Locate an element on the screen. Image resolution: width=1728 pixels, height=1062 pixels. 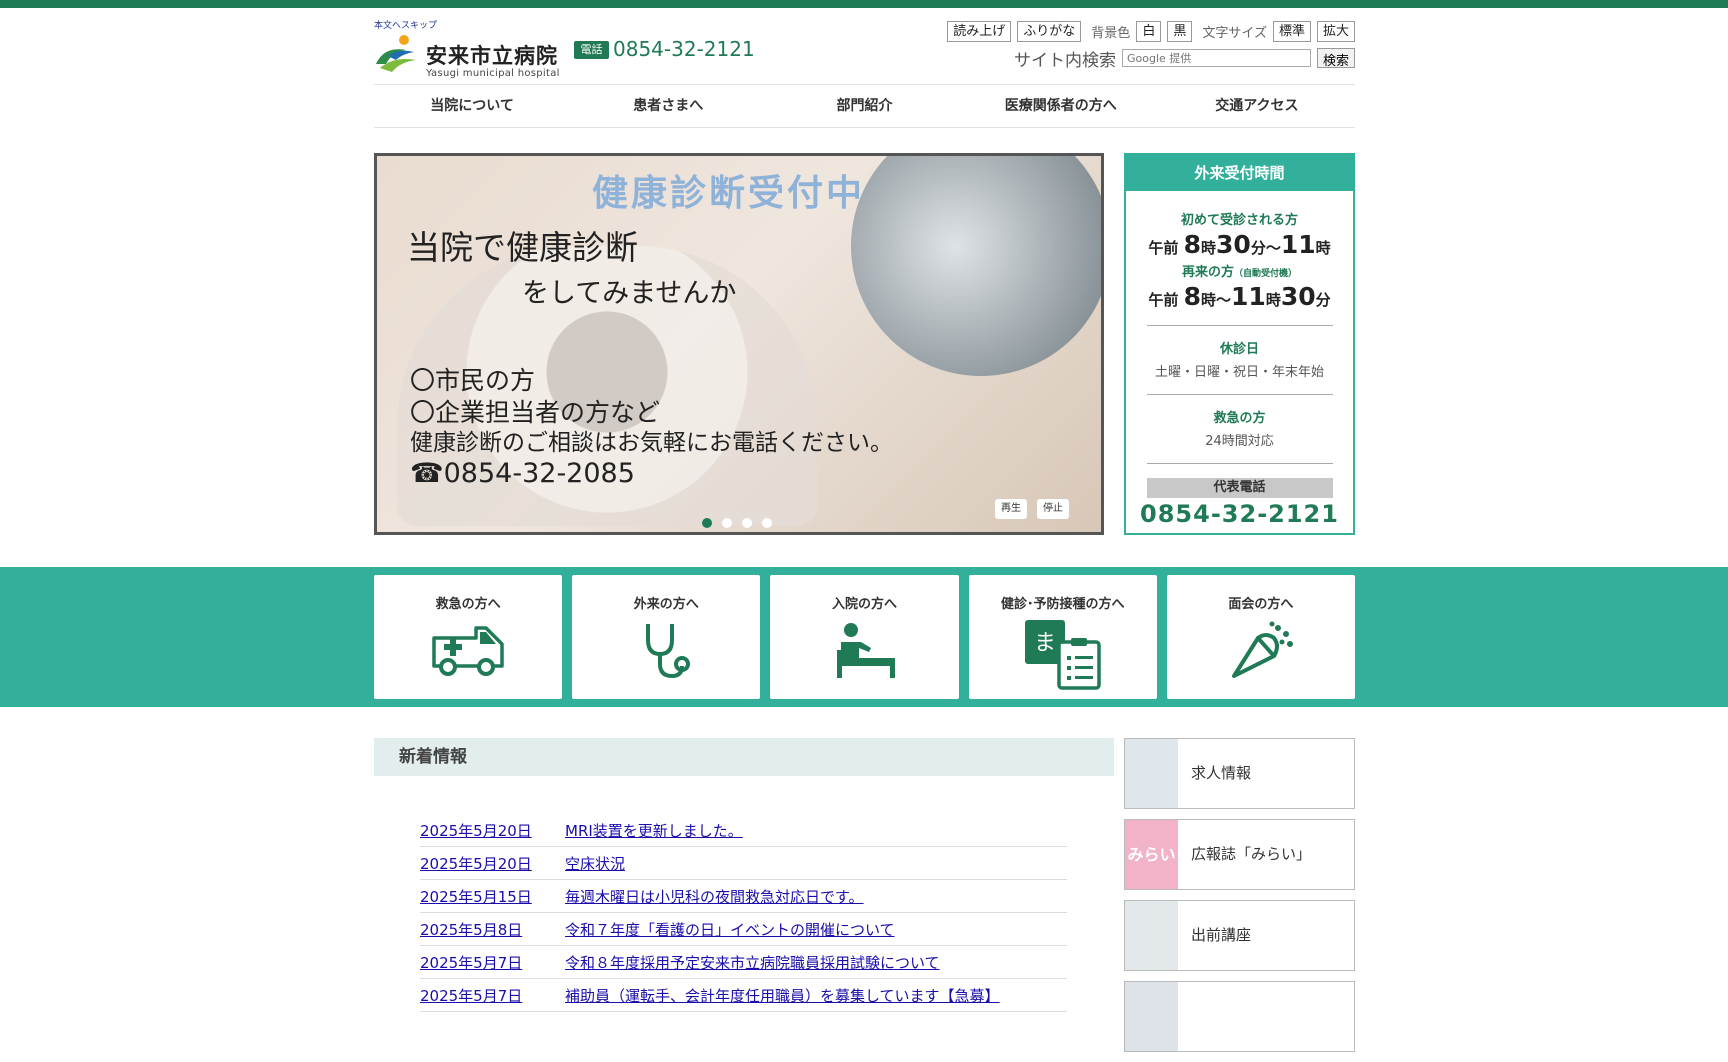
visitor-card: 面会の方へ is located at coordinates (1261, 637).